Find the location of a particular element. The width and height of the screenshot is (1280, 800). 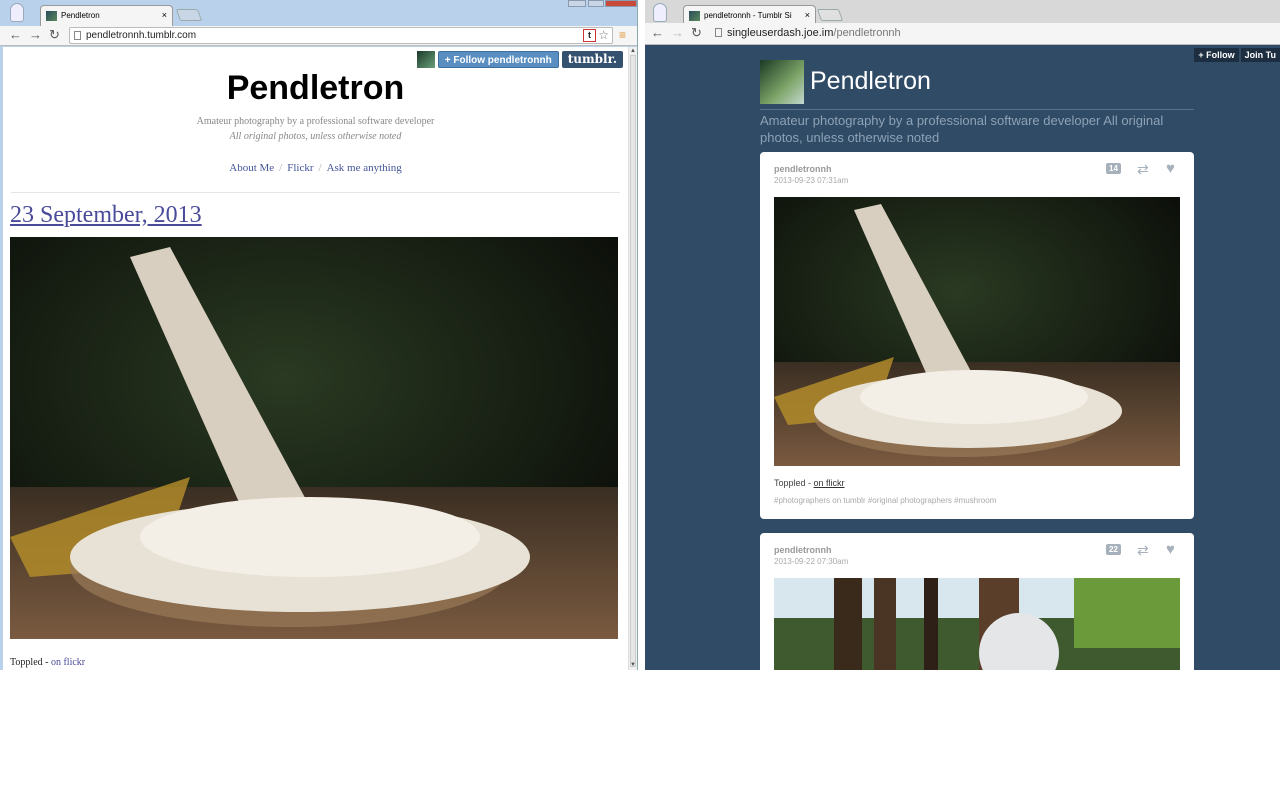

mushroom-photo is located at coordinates (977, 331).